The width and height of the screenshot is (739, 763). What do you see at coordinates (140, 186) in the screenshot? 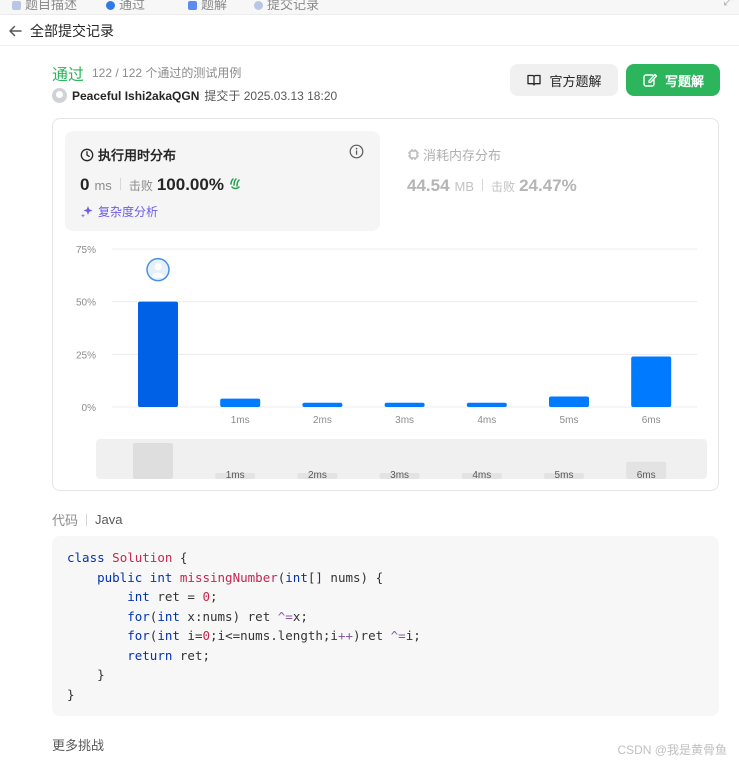
I see `runtime-beat-label: 击败` at bounding box center [140, 186].